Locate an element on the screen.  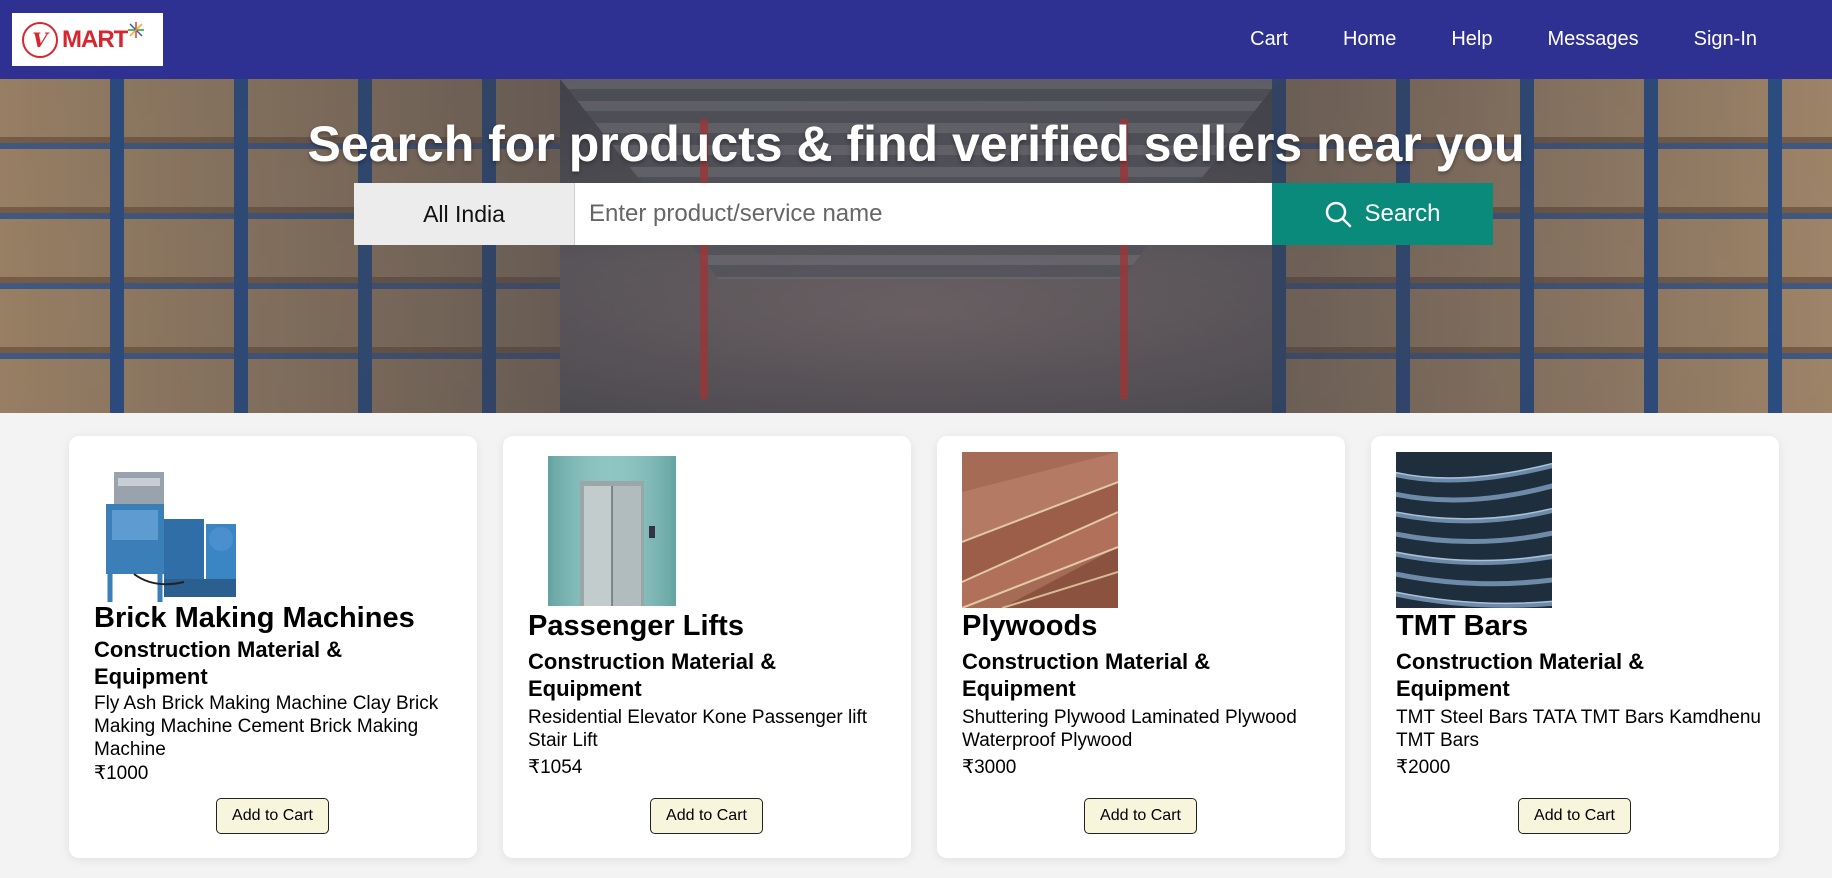
brick-machine-image is located at coordinates (172, 542).